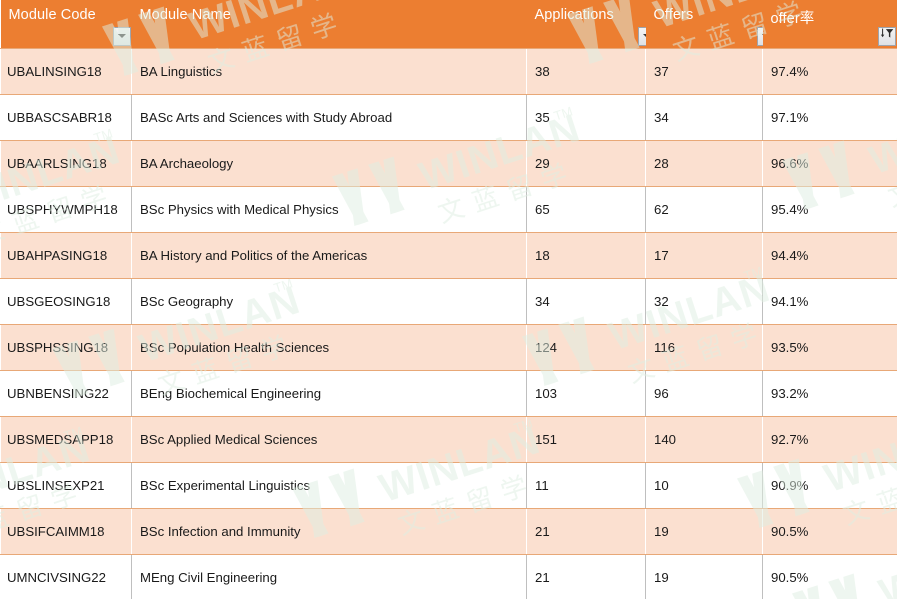  What do you see at coordinates (704, 209) in the screenshot?
I see `cell-offers: 62` at bounding box center [704, 209].